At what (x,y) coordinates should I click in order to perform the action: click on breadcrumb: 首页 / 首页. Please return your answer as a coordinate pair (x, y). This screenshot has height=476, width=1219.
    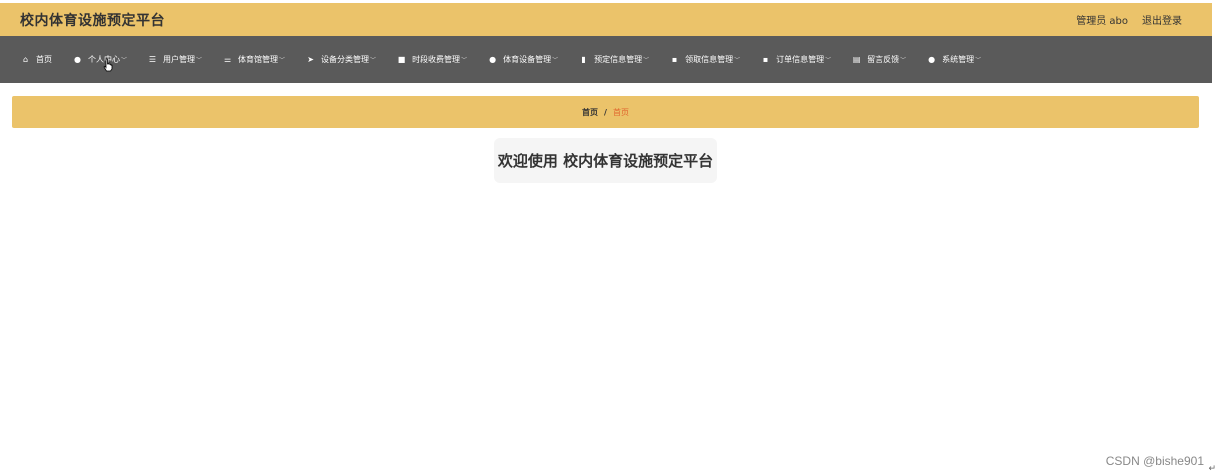
    Looking at the image, I should click on (605, 112).